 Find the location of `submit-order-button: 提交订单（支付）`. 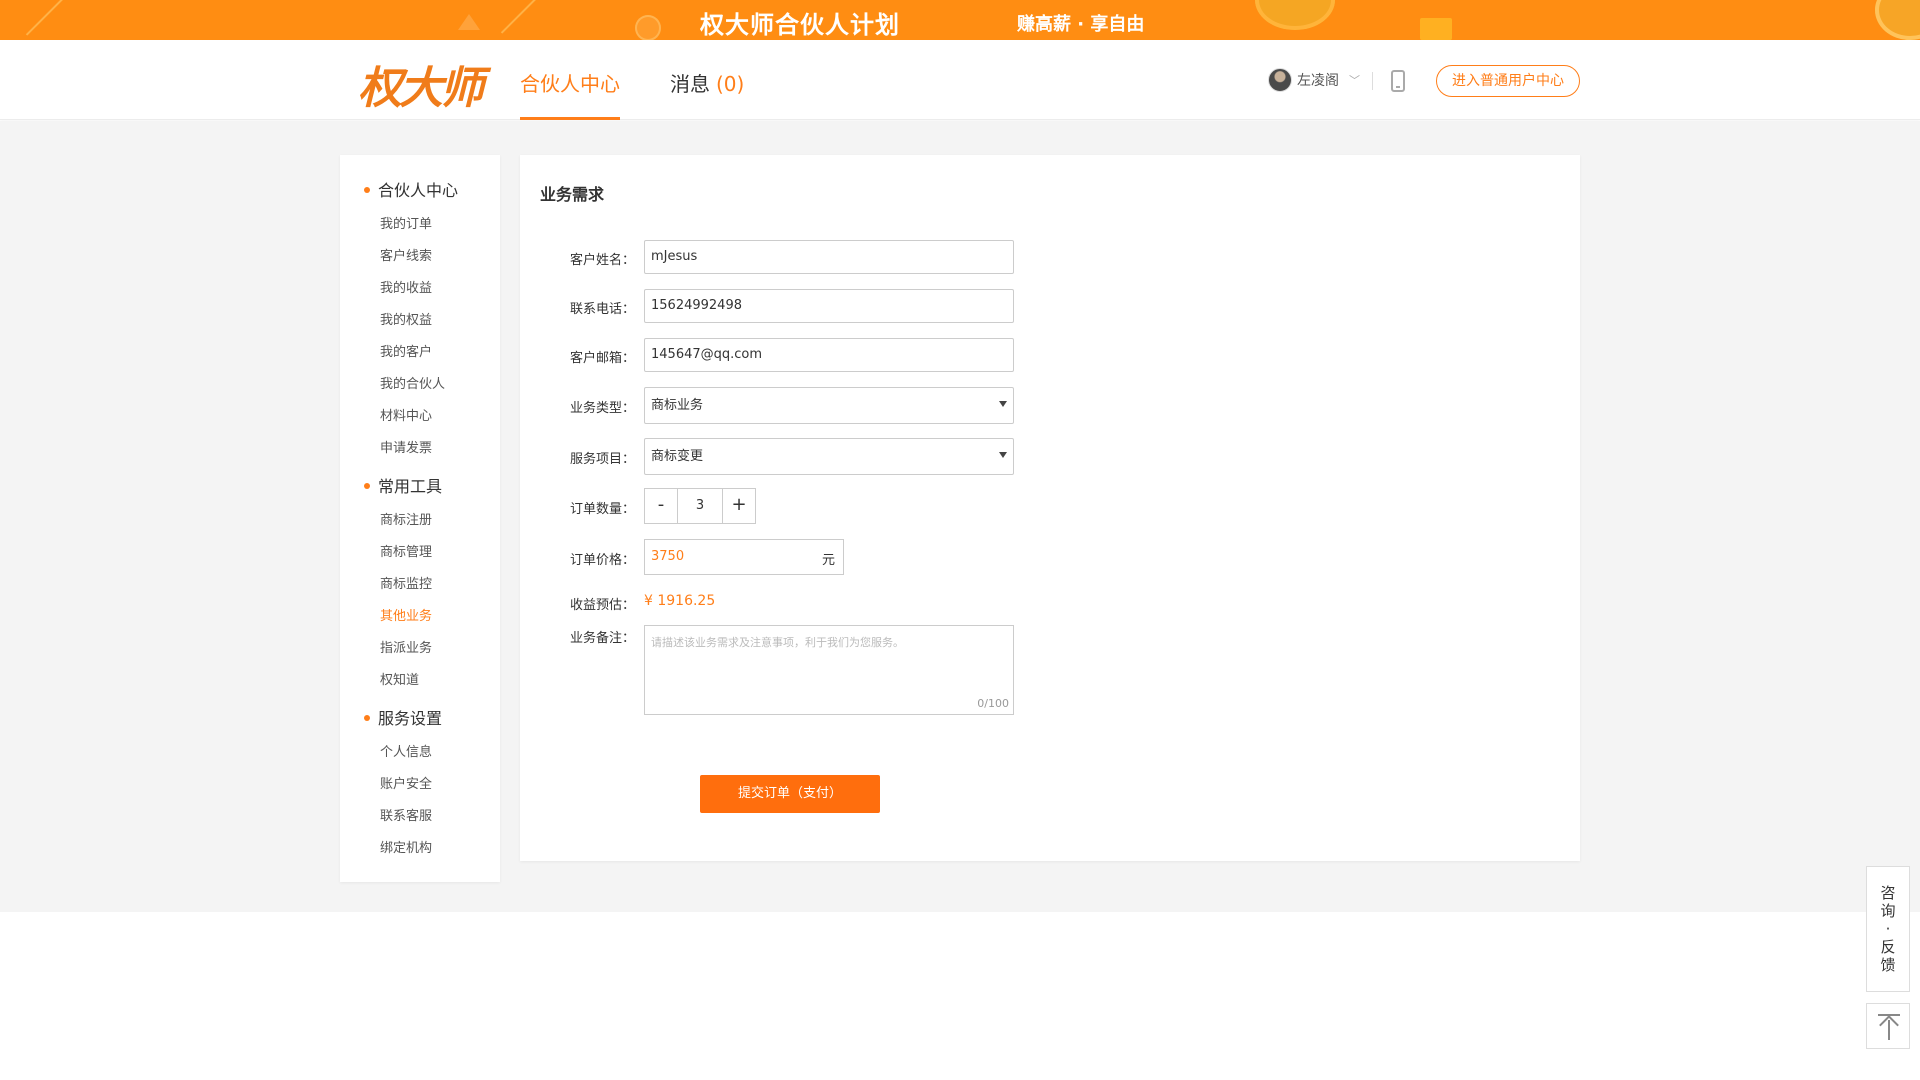

submit-order-button: 提交订单（支付） is located at coordinates (790, 794).